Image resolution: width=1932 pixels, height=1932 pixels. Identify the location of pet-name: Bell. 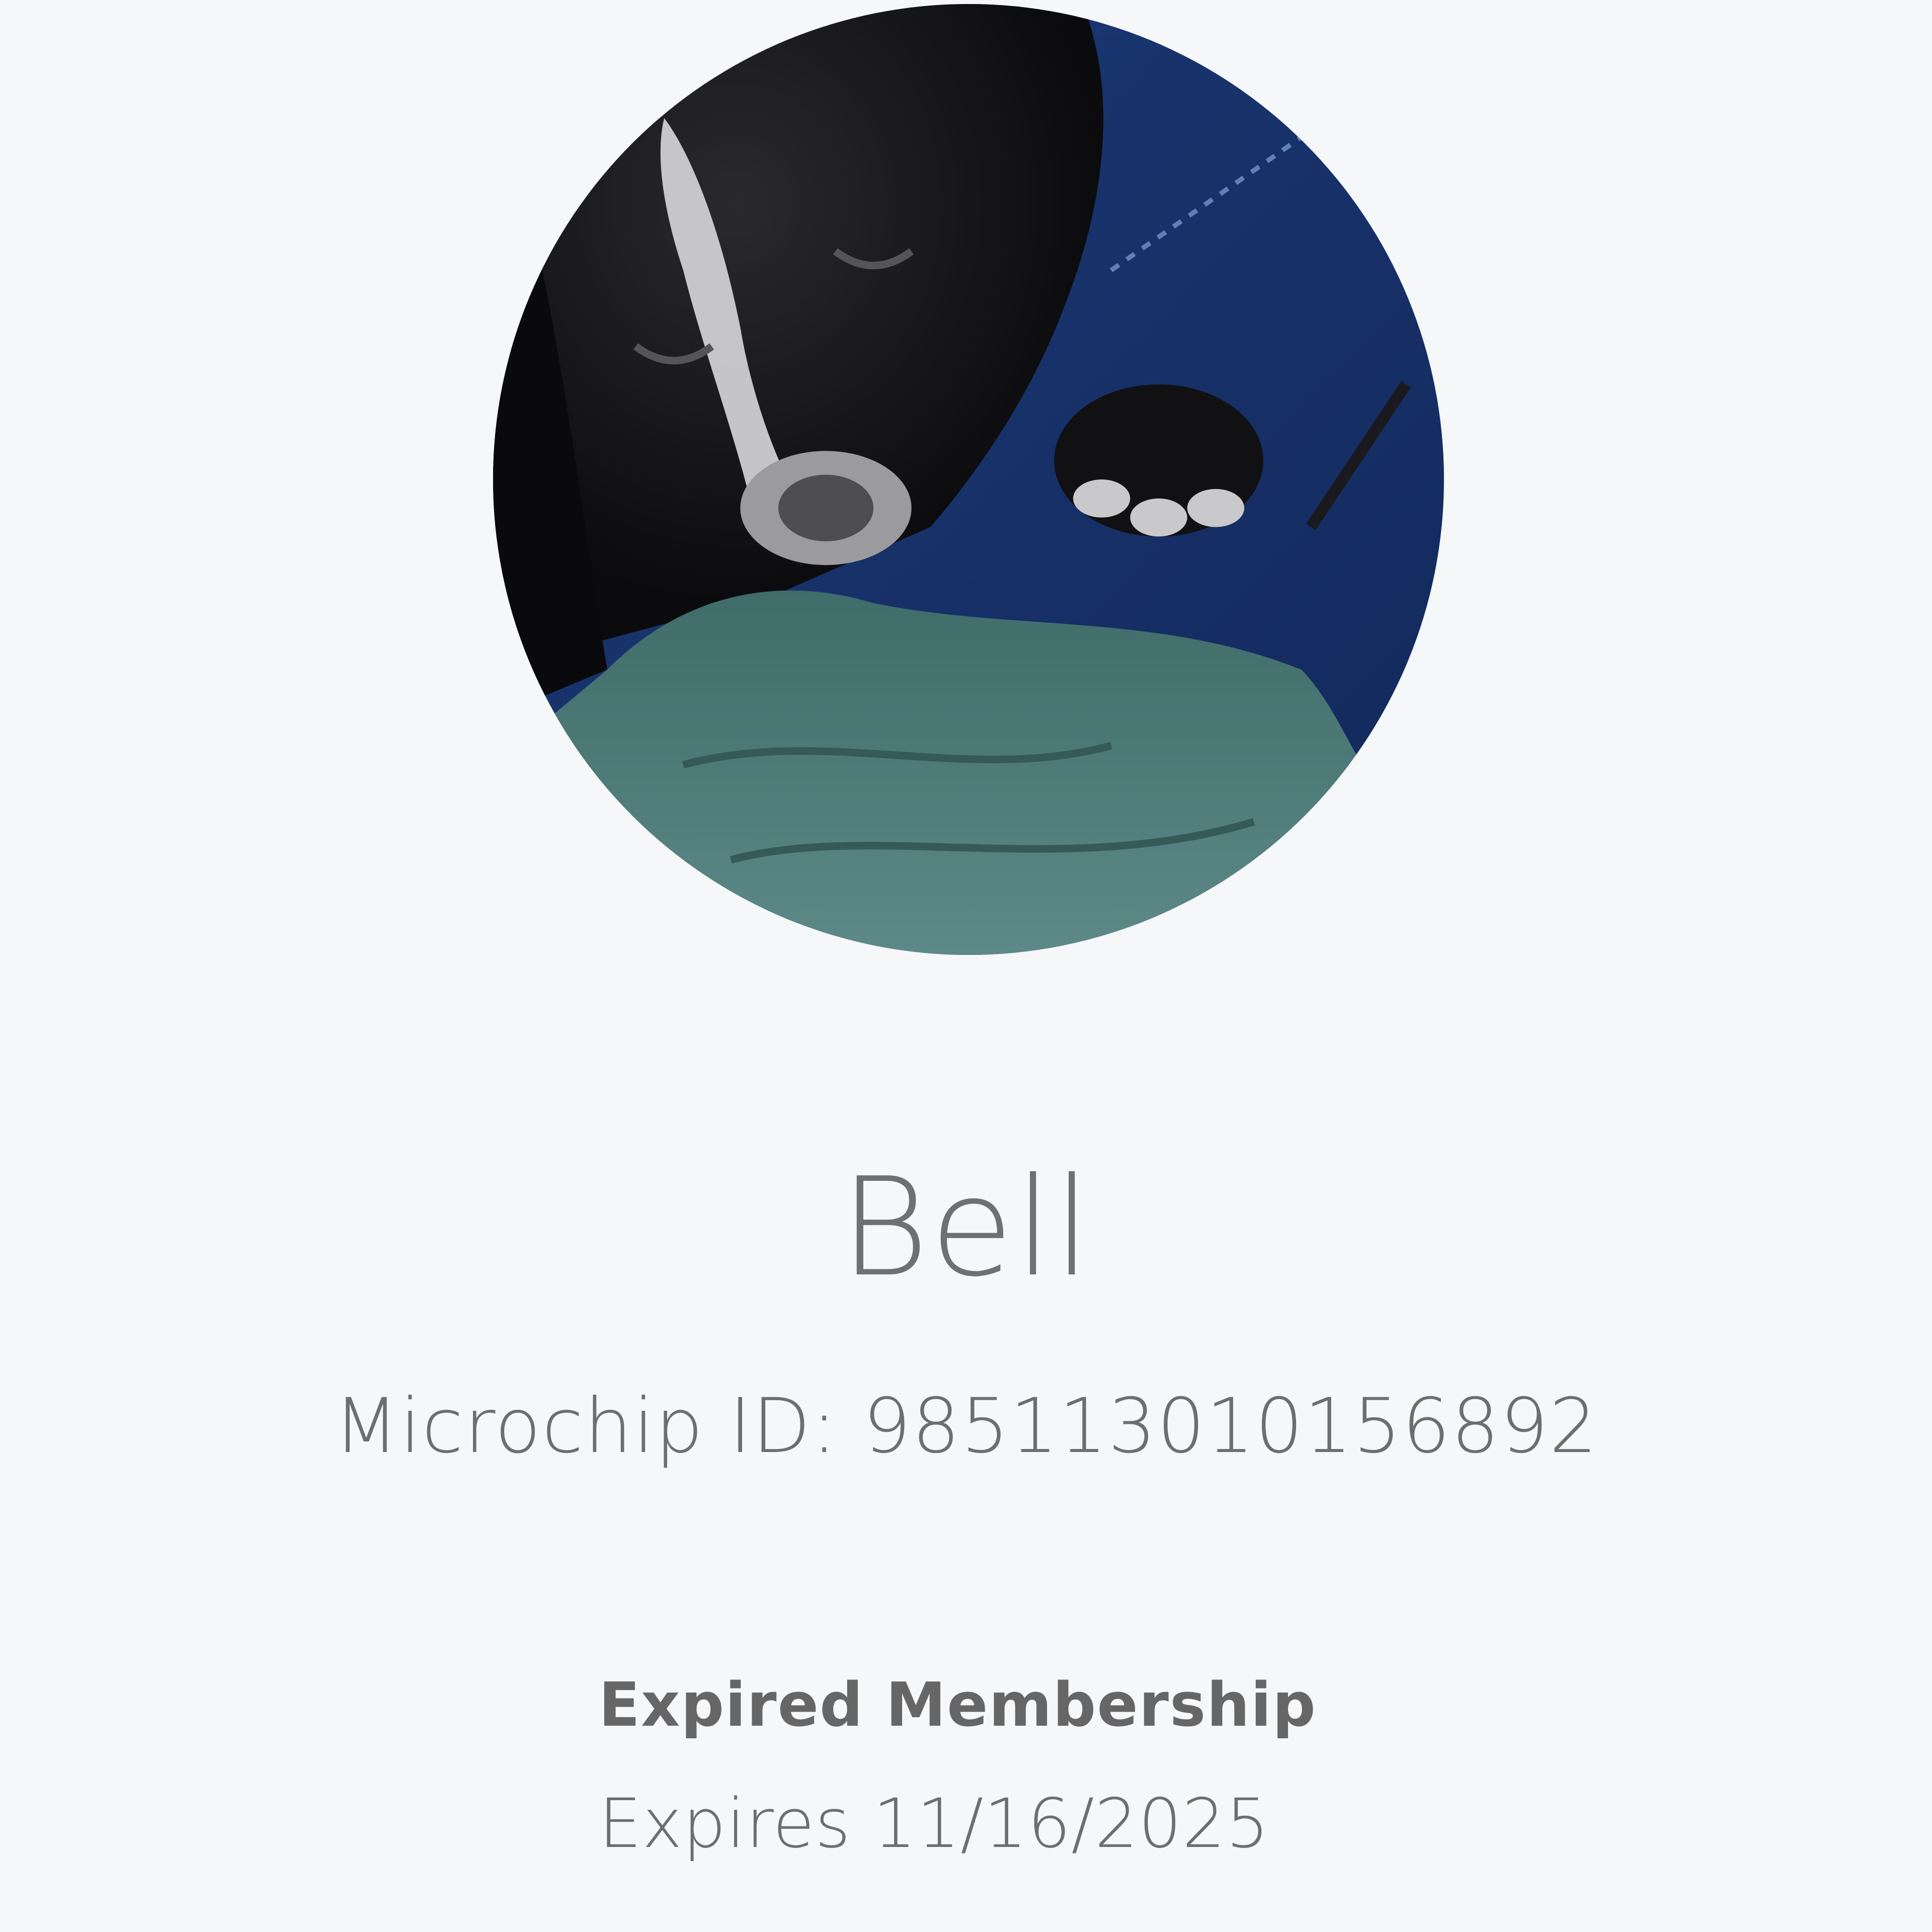
(966, 1227).